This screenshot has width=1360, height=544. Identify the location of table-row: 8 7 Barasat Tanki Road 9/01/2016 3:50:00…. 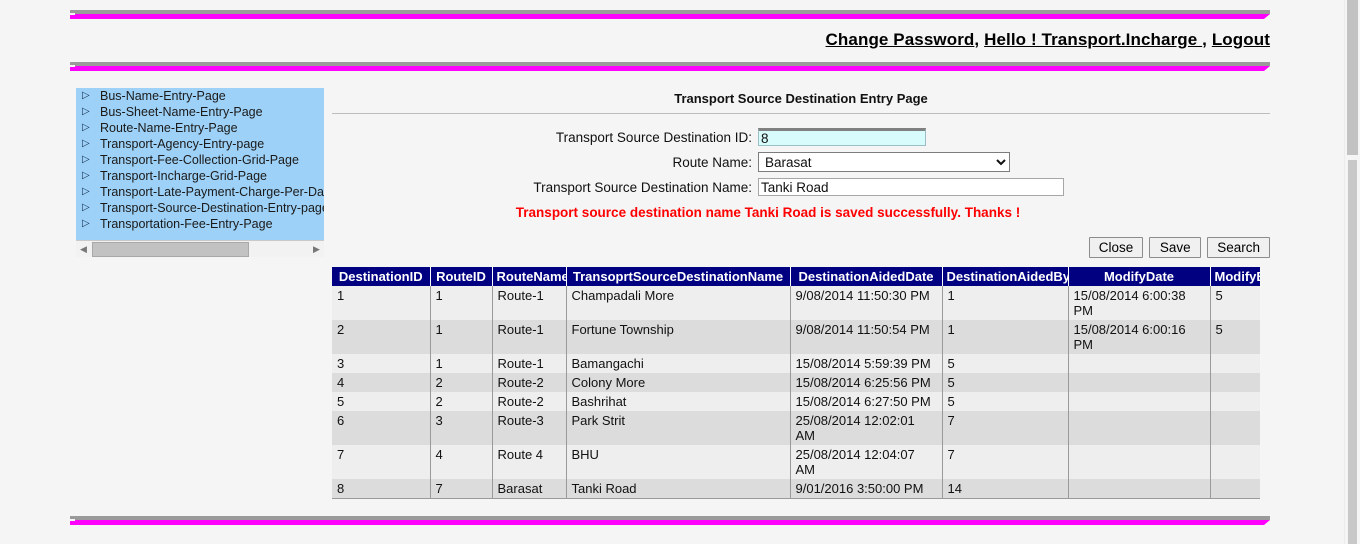
(796, 489).